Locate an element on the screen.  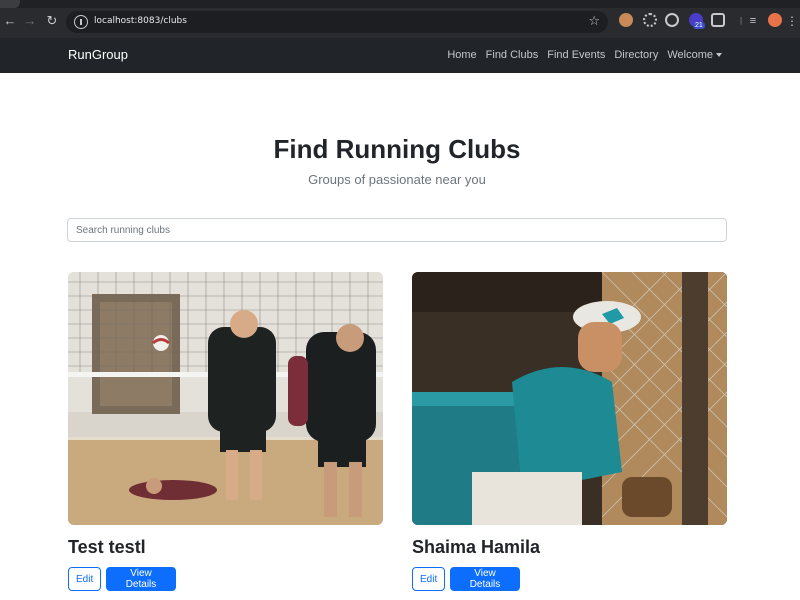
reload-icon: ↻ is located at coordinates (52, 21).